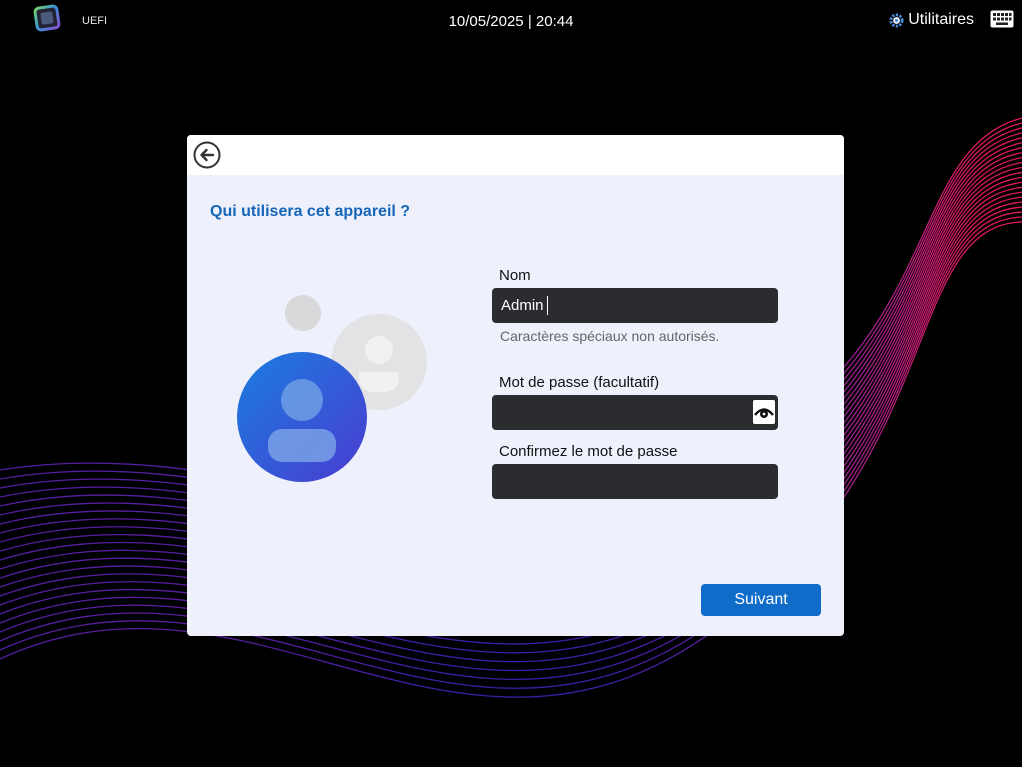 Image resolution: width=1022 pixels, height=767 pixels. I want to click on app-logo-icon, so click(47, 18).